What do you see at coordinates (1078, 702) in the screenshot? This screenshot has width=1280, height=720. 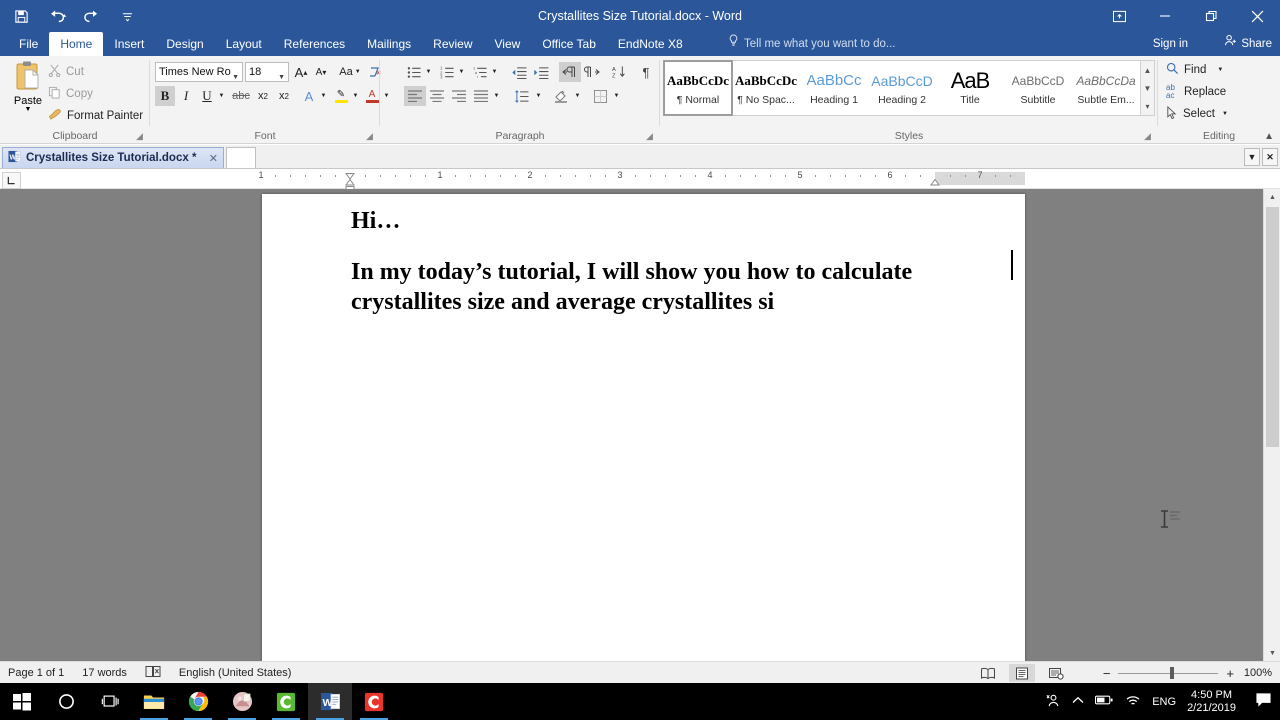 I see `show-hidden-icons-icon` at bounding box center [1078, 702].